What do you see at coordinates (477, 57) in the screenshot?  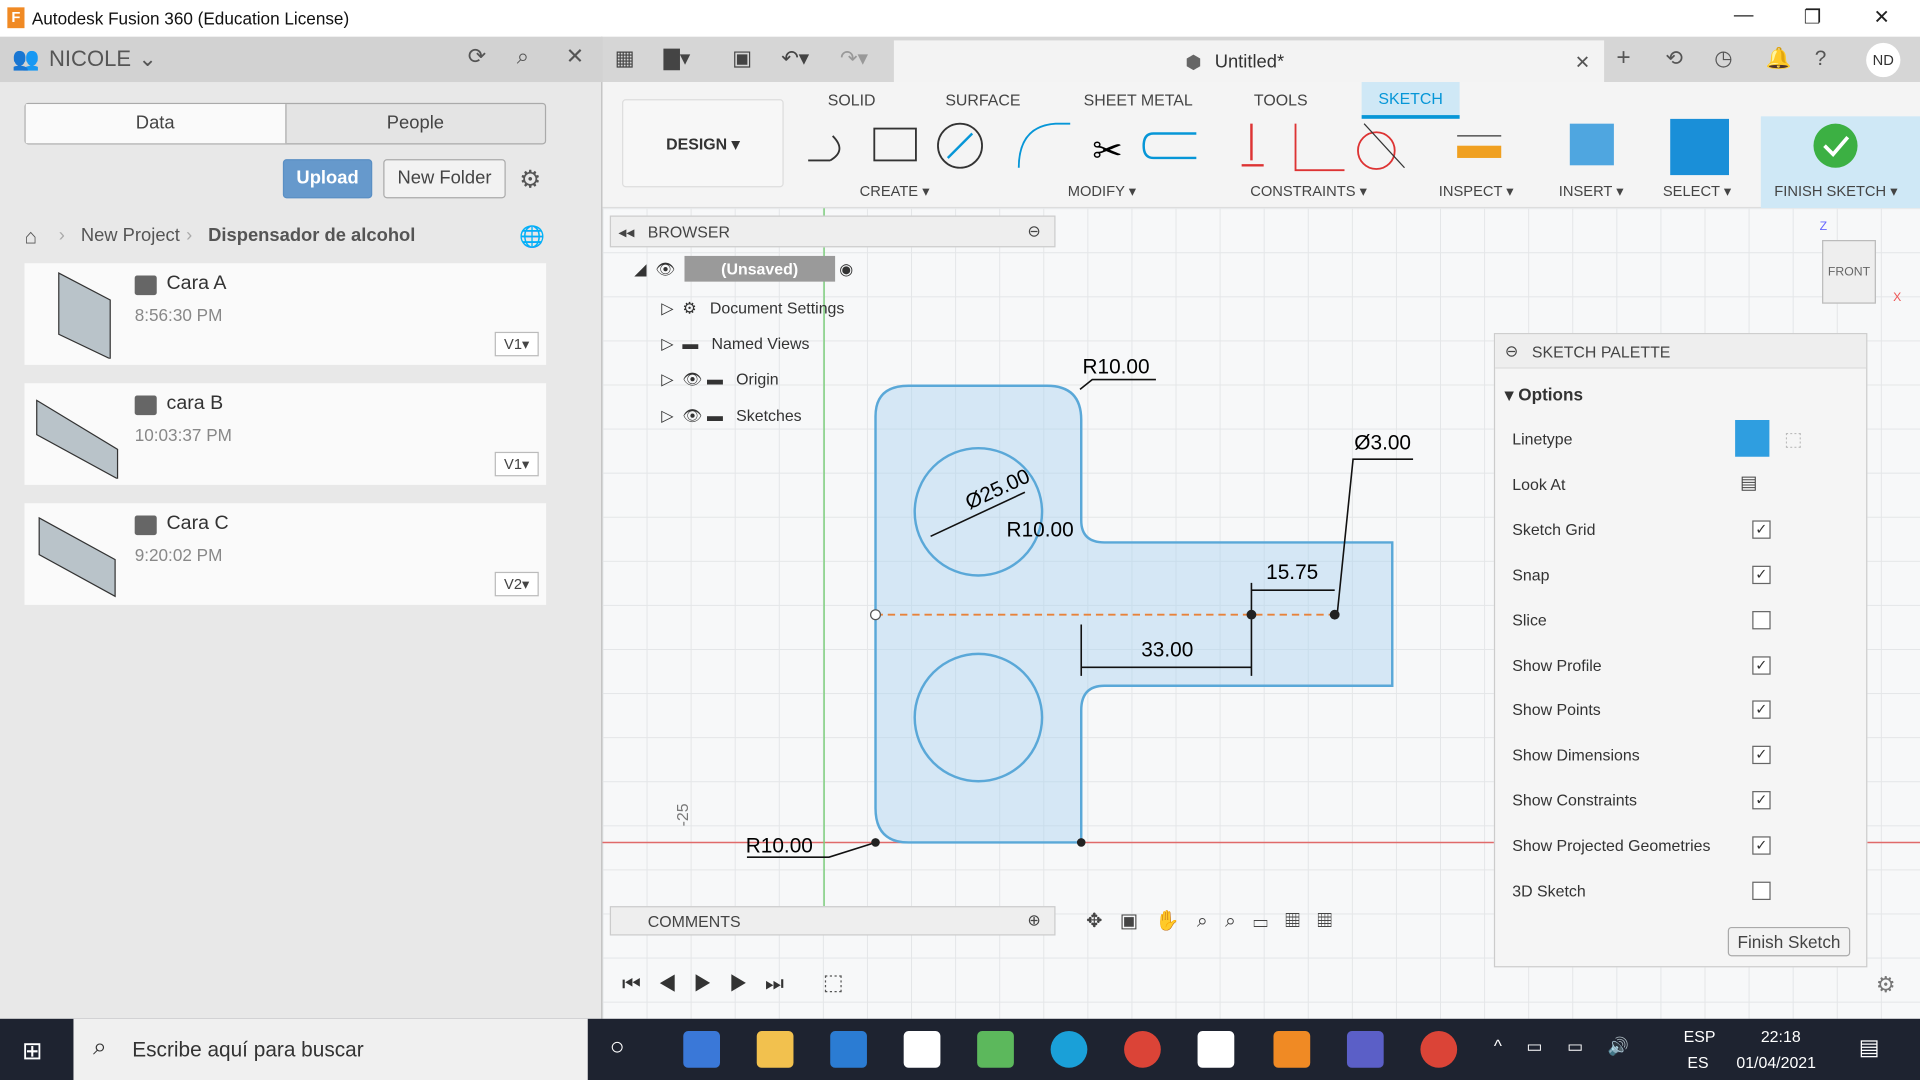 I see `refresh-icon: ⟳` at bounding box center [477, 57].